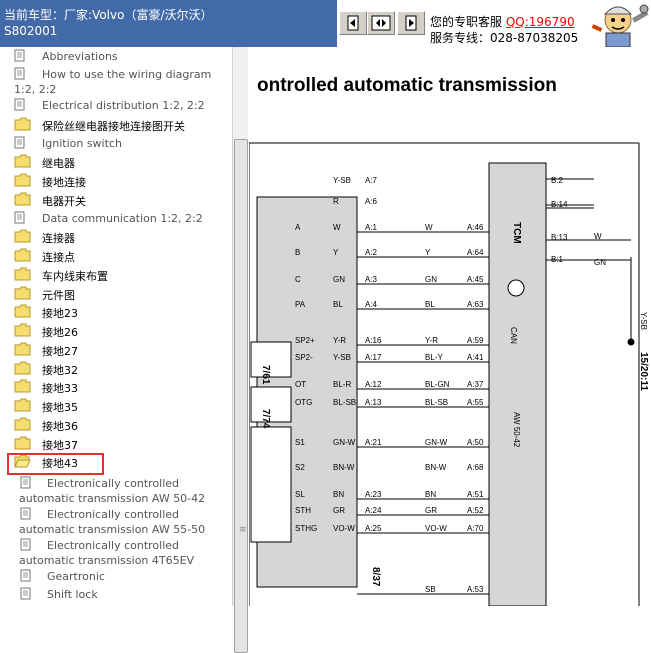  What do you see at coordinates (125, 23) in the screenshot?
I see `current-model-panel: 当前车型：厂家:Volvo（富豪/沃尔沃） S802001` at bounding box center [125, 23].